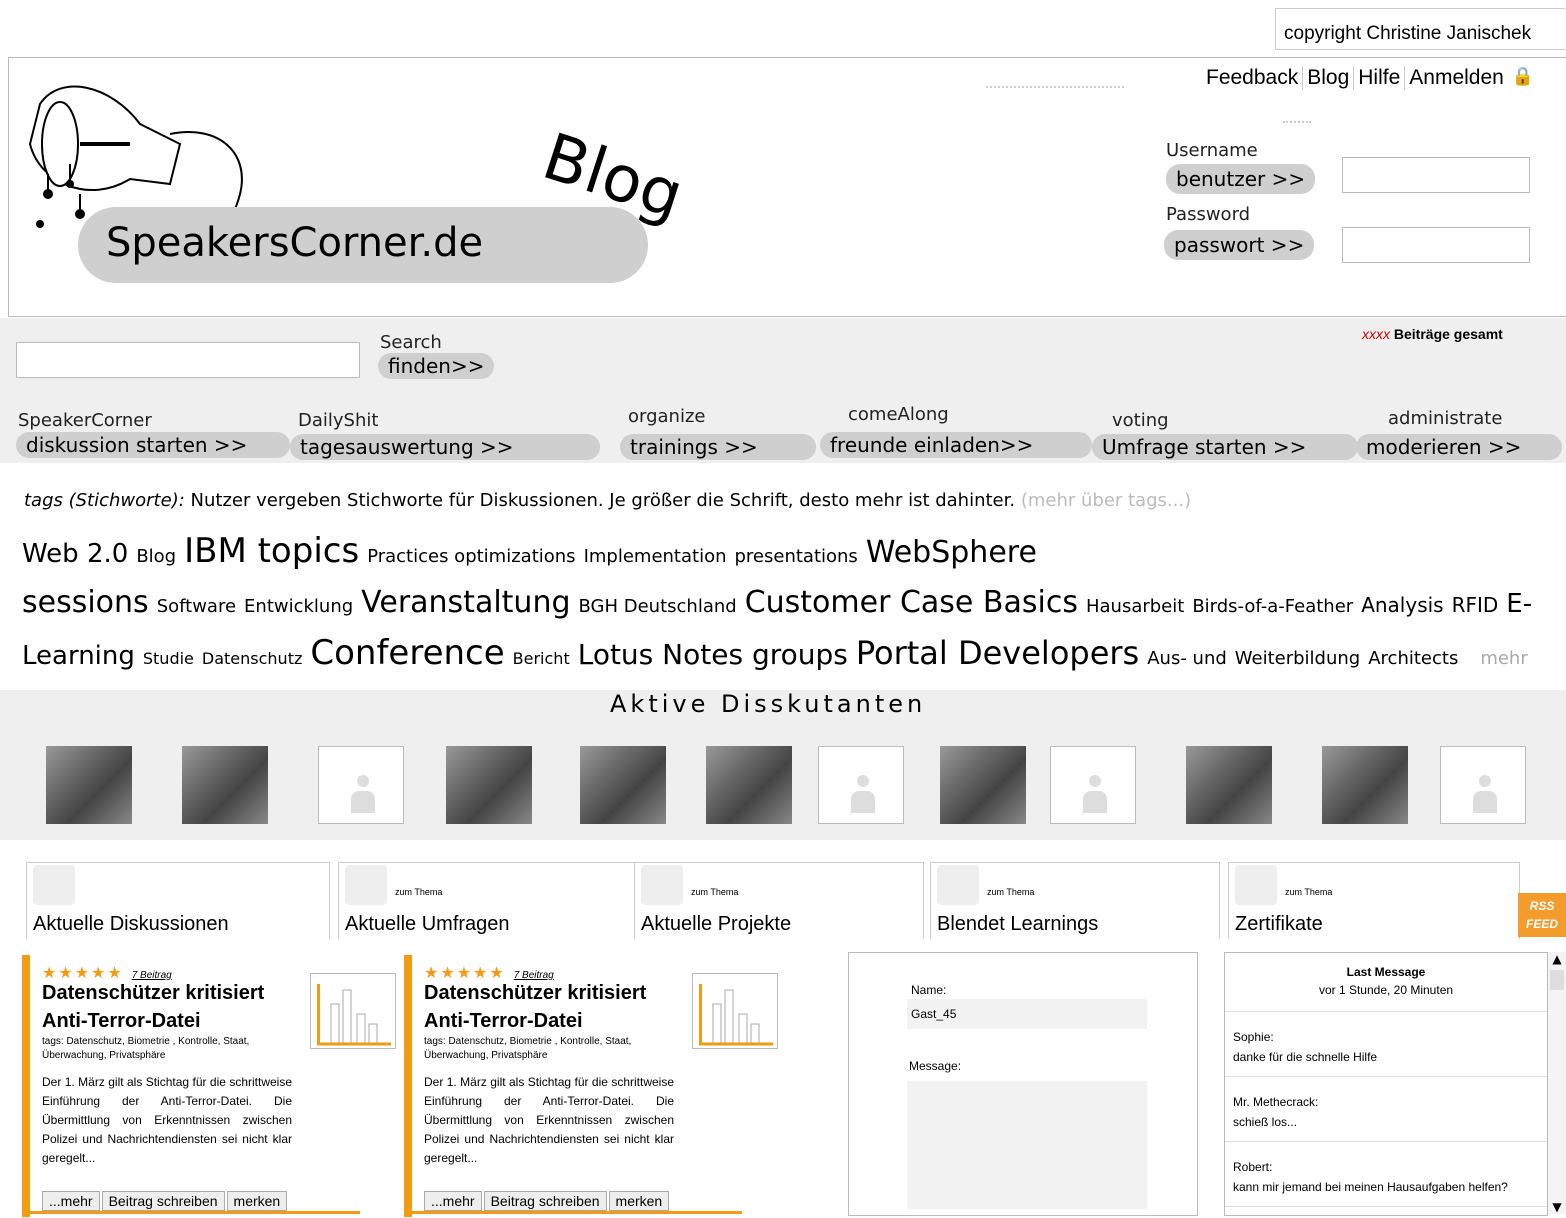  I want to click on tag-link: presentations, so click(796, 556).